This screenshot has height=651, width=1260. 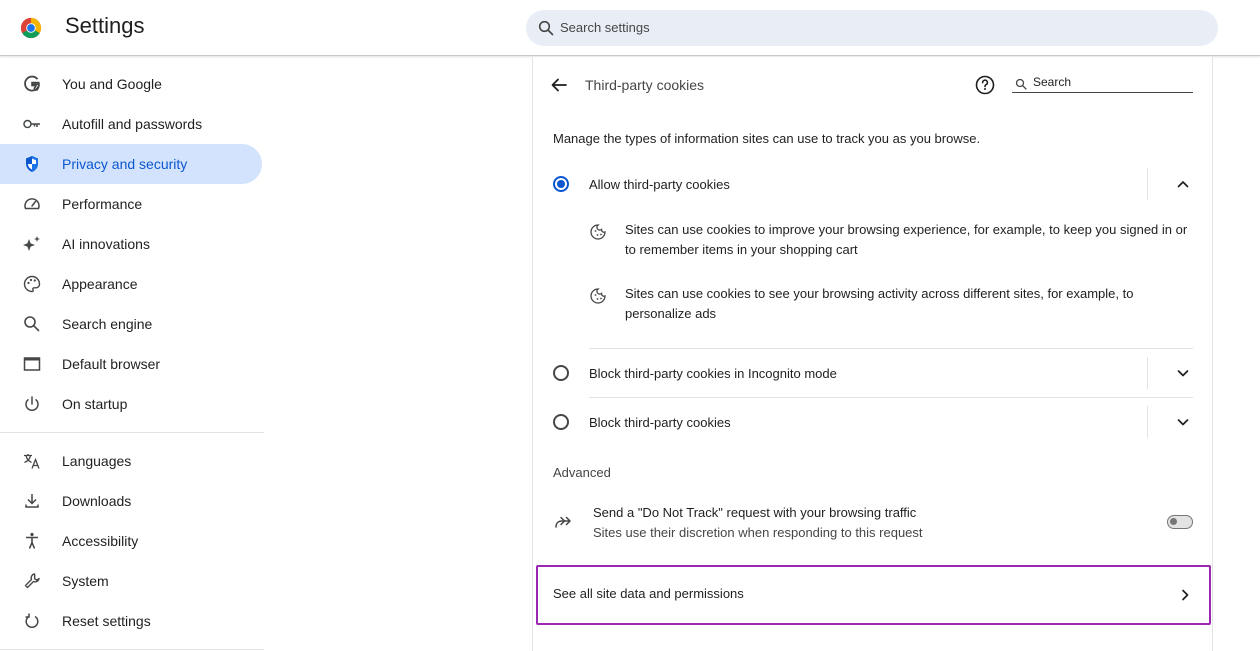 I want to click on sidebar-item-ai-innovations: AI innovations, so click(x=131, y=244).